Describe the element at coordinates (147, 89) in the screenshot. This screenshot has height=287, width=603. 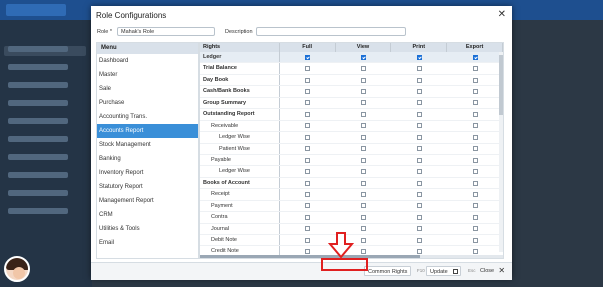
I see `menu-item-sale: Sale` at that location.